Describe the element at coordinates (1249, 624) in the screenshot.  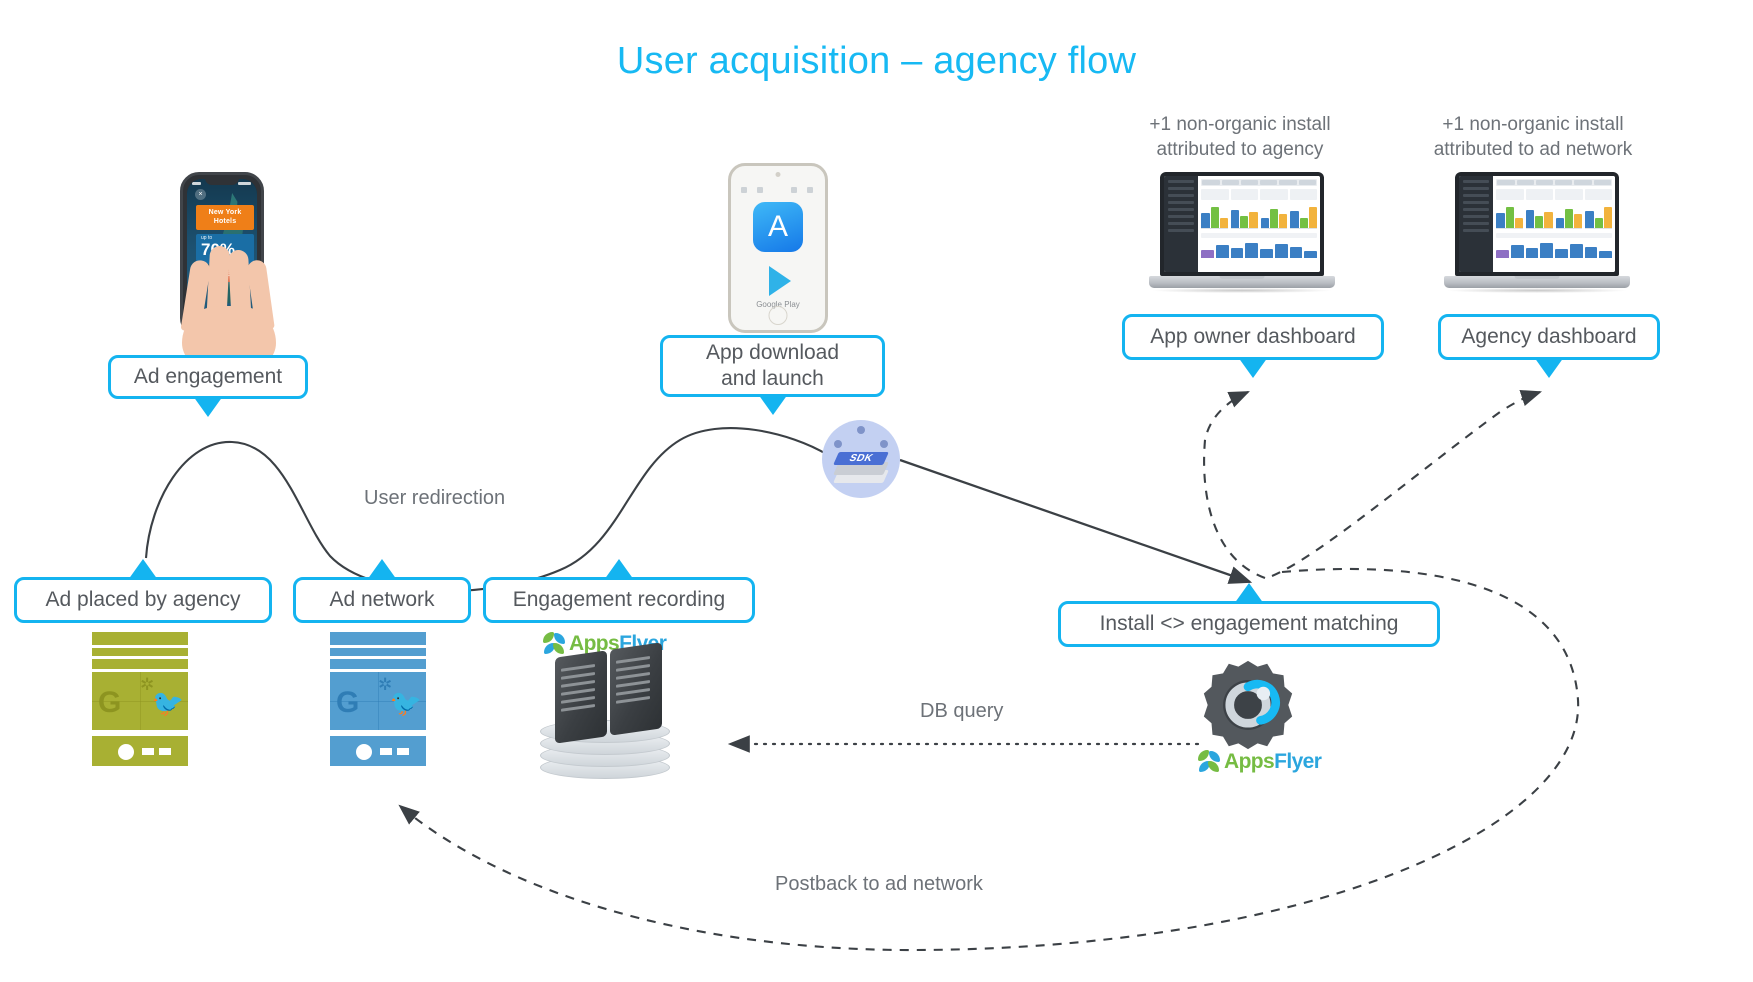
I see `callout-label: Install <> engagement matching` at that location.